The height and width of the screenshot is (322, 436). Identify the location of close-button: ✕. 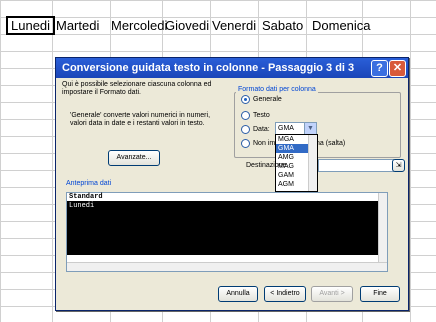
(397, 68).